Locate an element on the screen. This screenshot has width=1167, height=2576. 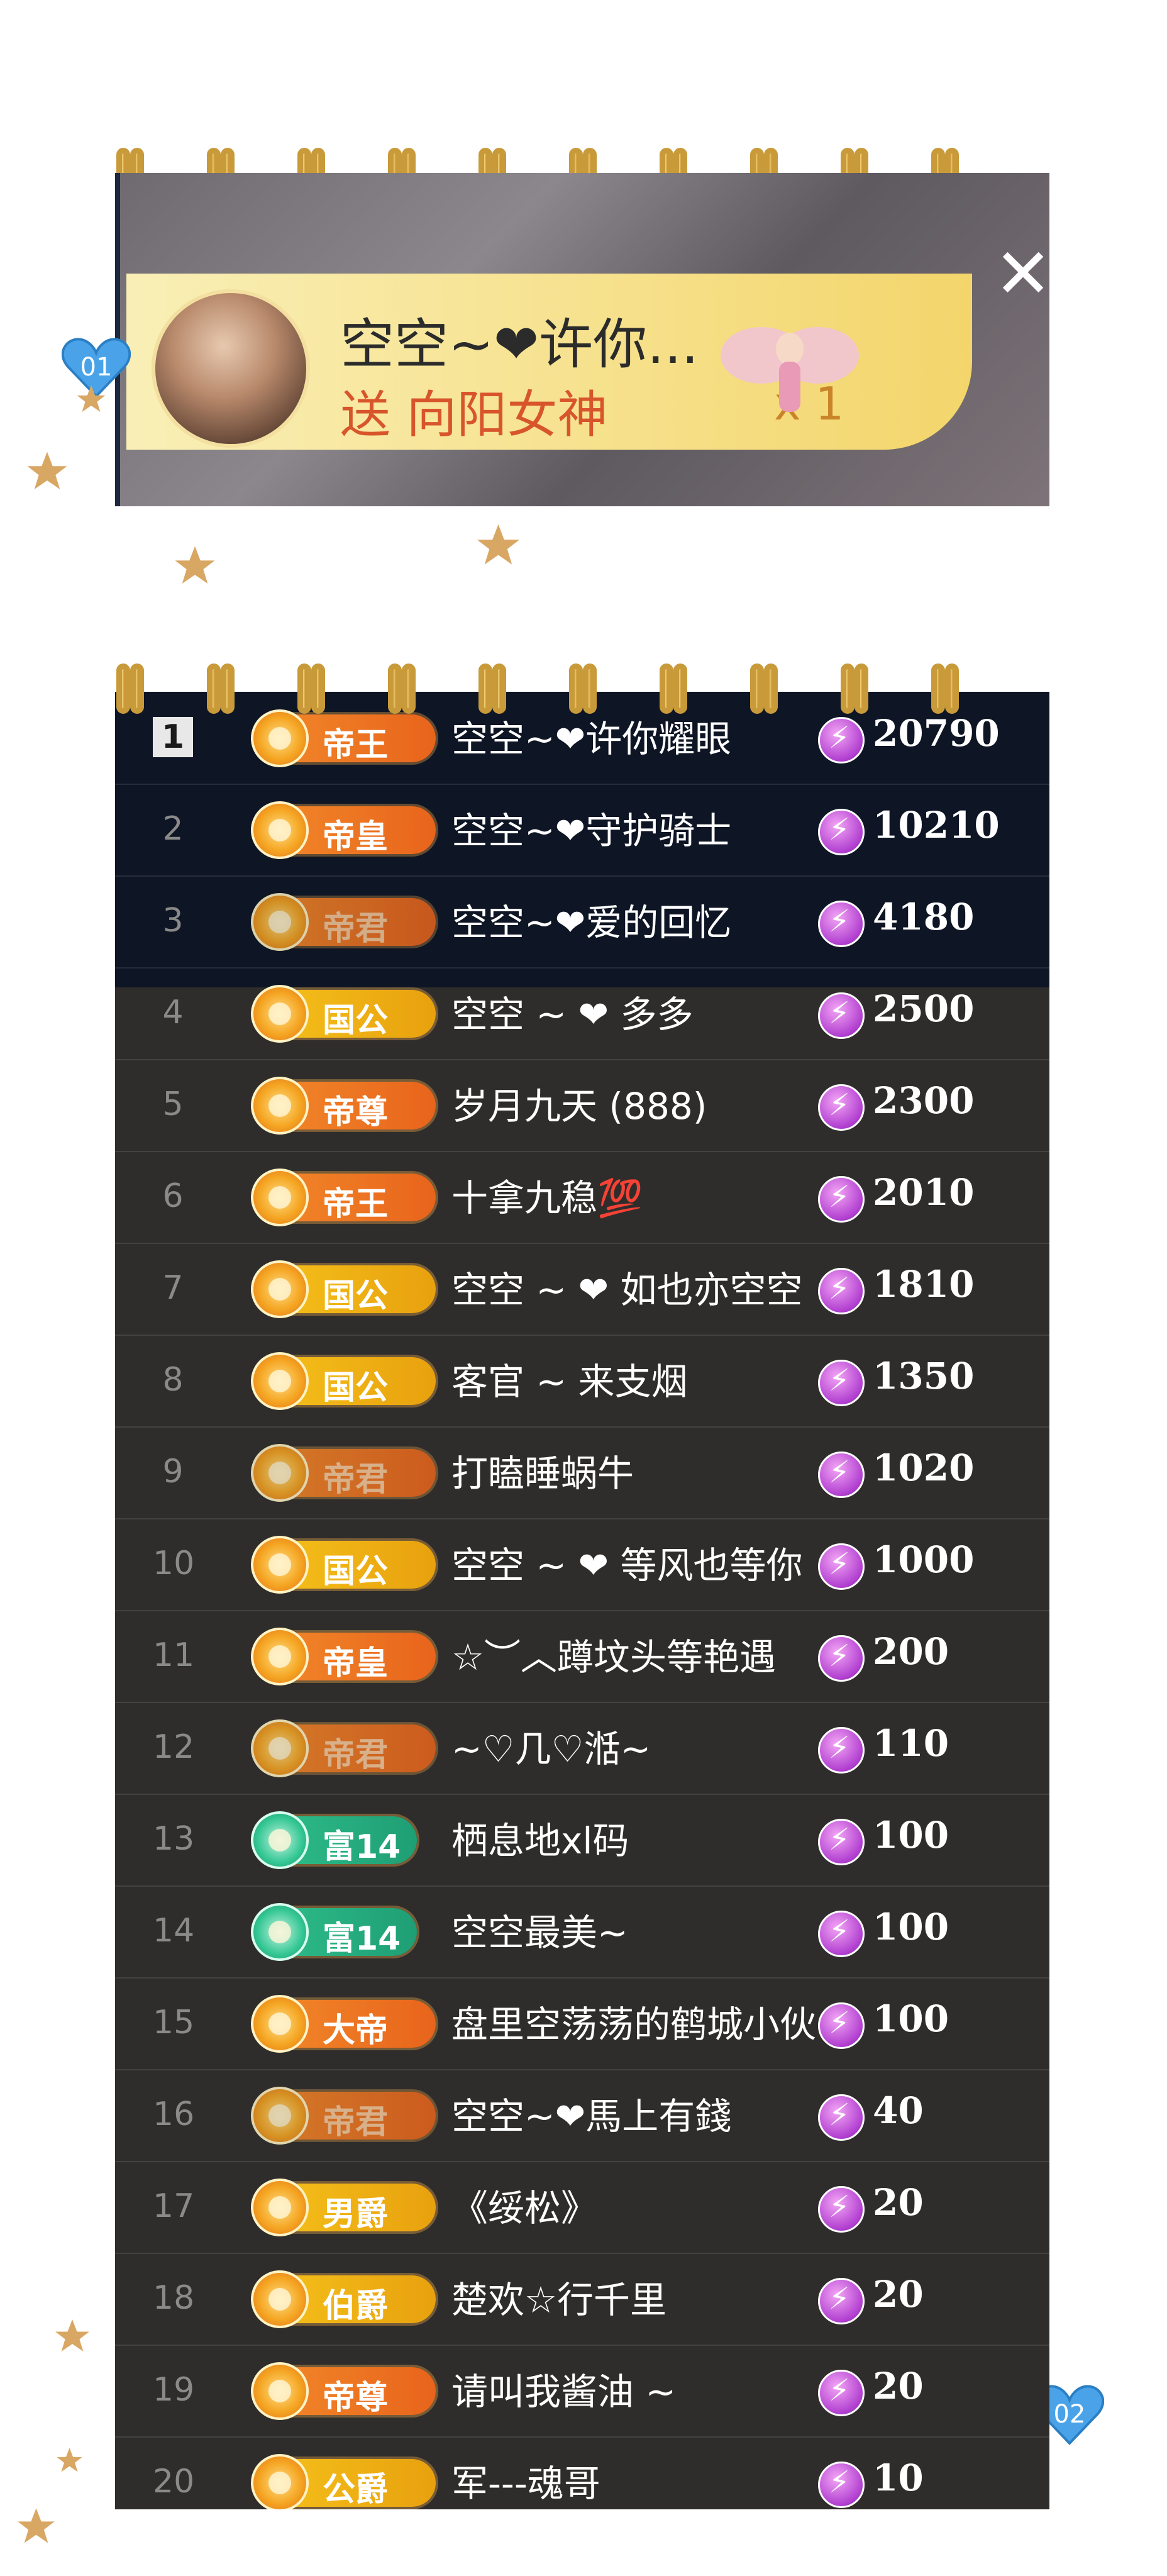
close-button: ✕ is located at coordinates (1021, 273).